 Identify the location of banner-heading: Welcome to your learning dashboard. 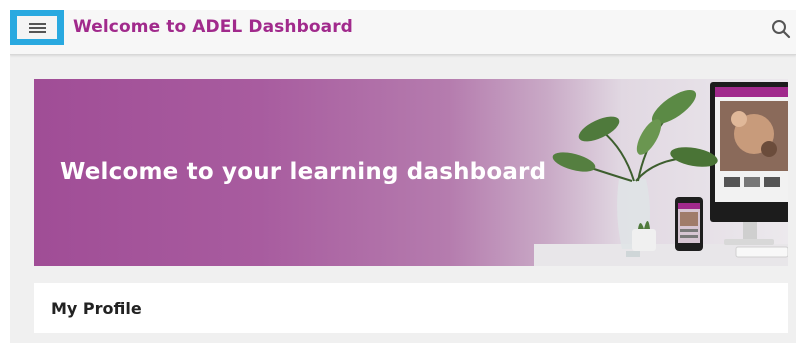
(303, 172).